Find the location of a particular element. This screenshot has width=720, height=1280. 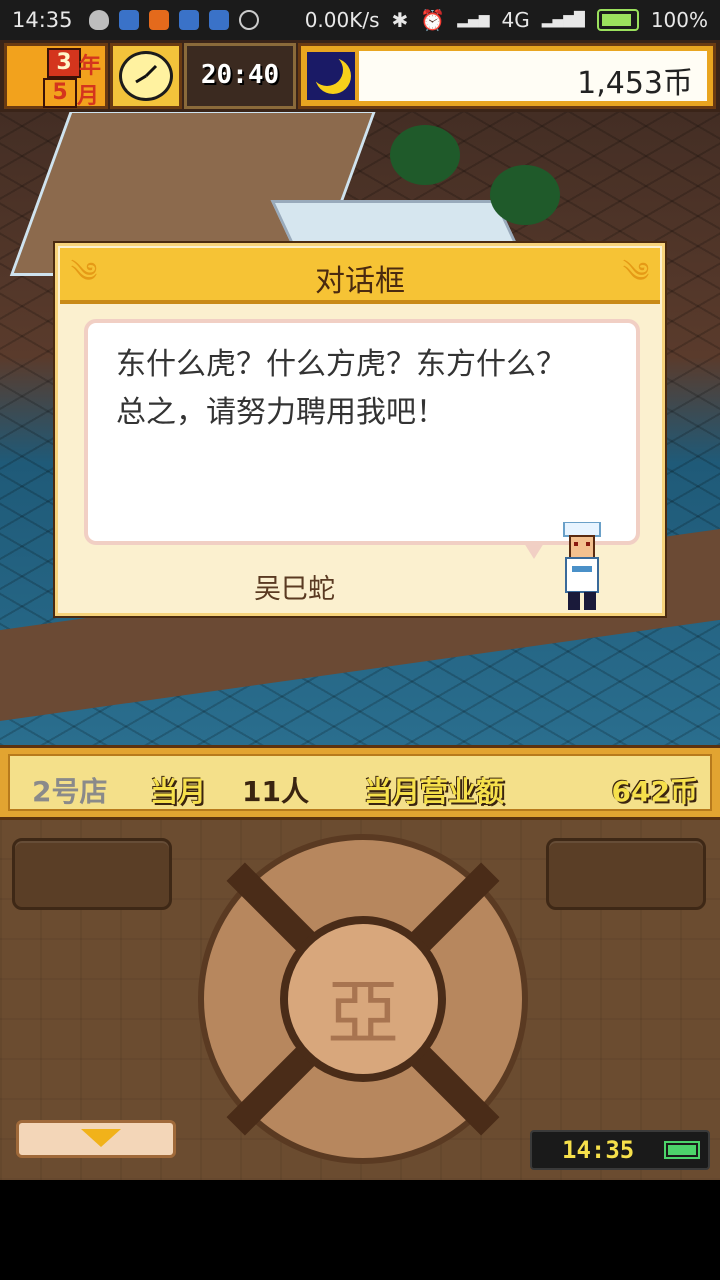

month-number: 5 is located at coordinates (60, 93).